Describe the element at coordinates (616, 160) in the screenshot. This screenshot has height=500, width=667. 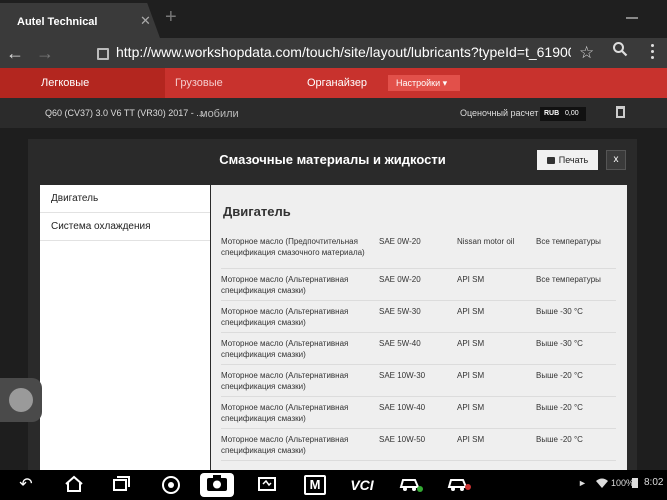
I see `close-modal-button: x` at that location.